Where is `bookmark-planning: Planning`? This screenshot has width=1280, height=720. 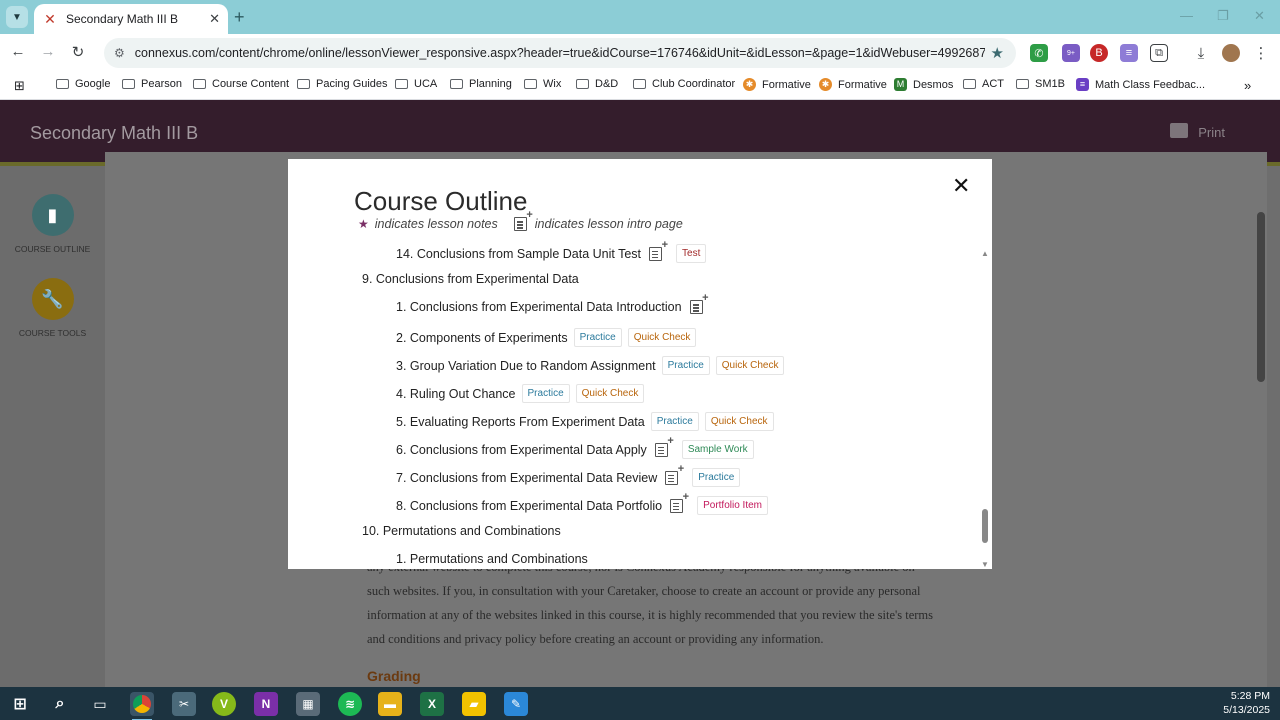 bookmark-planning: Planning is located at coordinates (481, 84).